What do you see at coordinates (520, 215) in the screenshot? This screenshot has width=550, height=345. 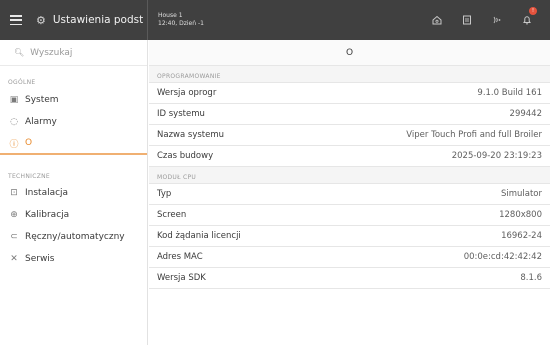 I see `row-value: 1280x800` at bounding box center [520, 215].